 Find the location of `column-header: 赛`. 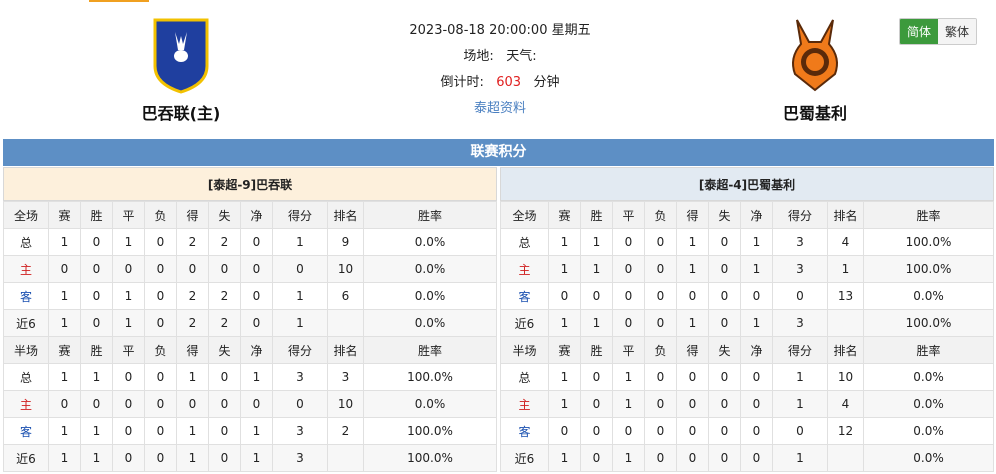

column-header: 赛 is located at coordinates (564, 350).